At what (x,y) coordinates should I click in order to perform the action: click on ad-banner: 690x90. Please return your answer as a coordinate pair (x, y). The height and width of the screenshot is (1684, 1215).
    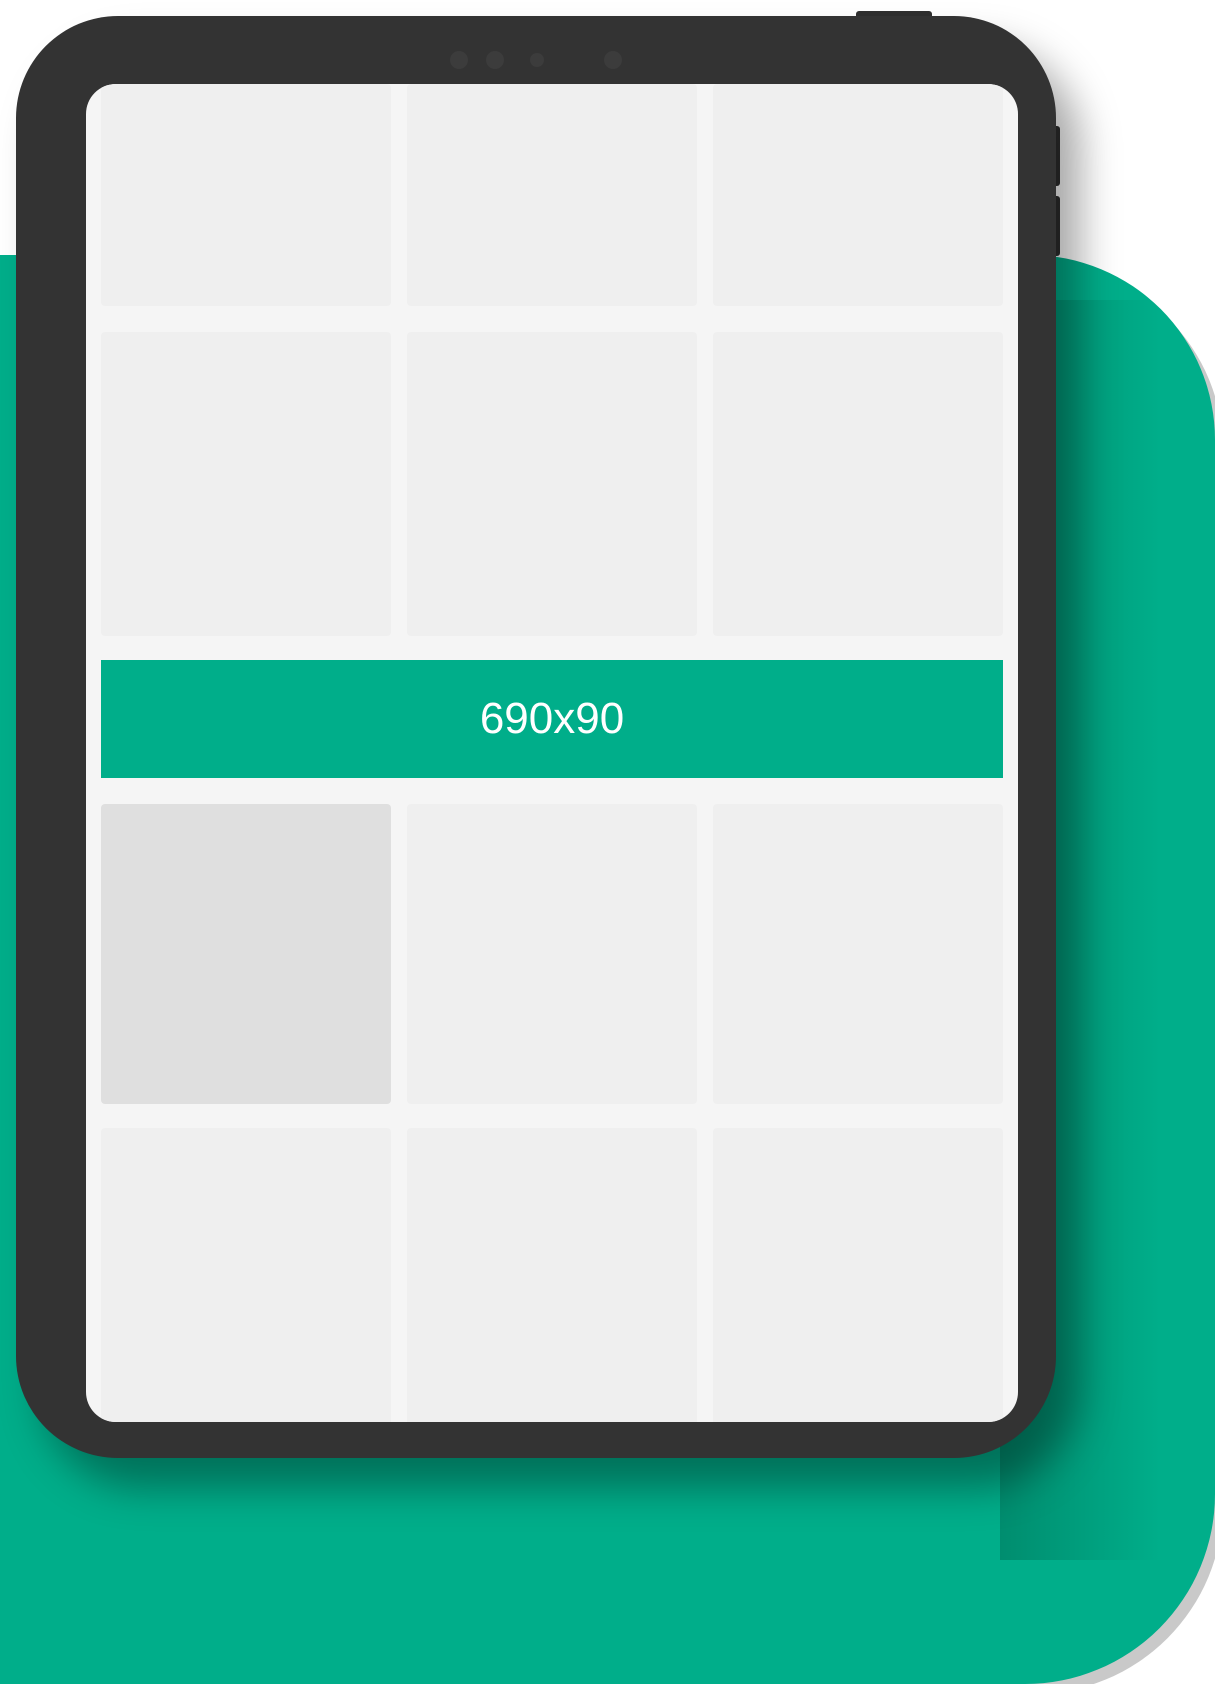
    Looking at the image, I should click on (552, 719).